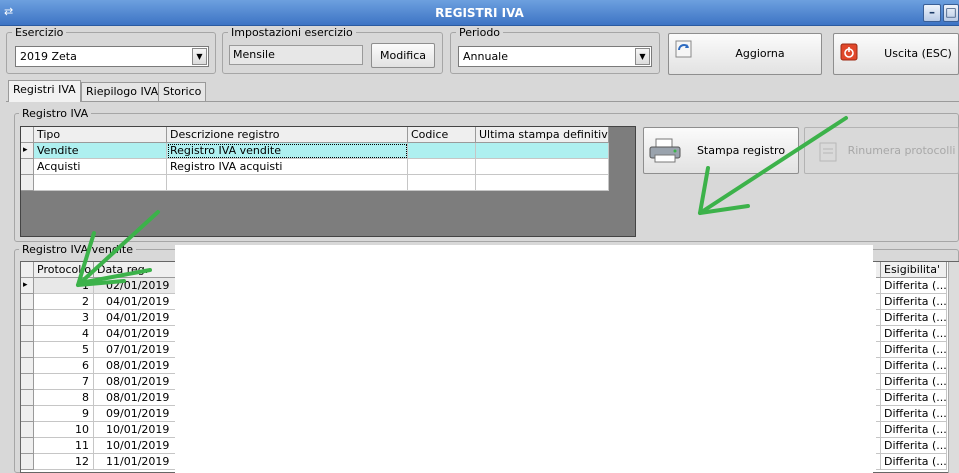 This screenshot has width=959, height=473. Describe the element at coordinates (64, 430) in the screenshot. I see `table-row-protocollo: 10` at that location.